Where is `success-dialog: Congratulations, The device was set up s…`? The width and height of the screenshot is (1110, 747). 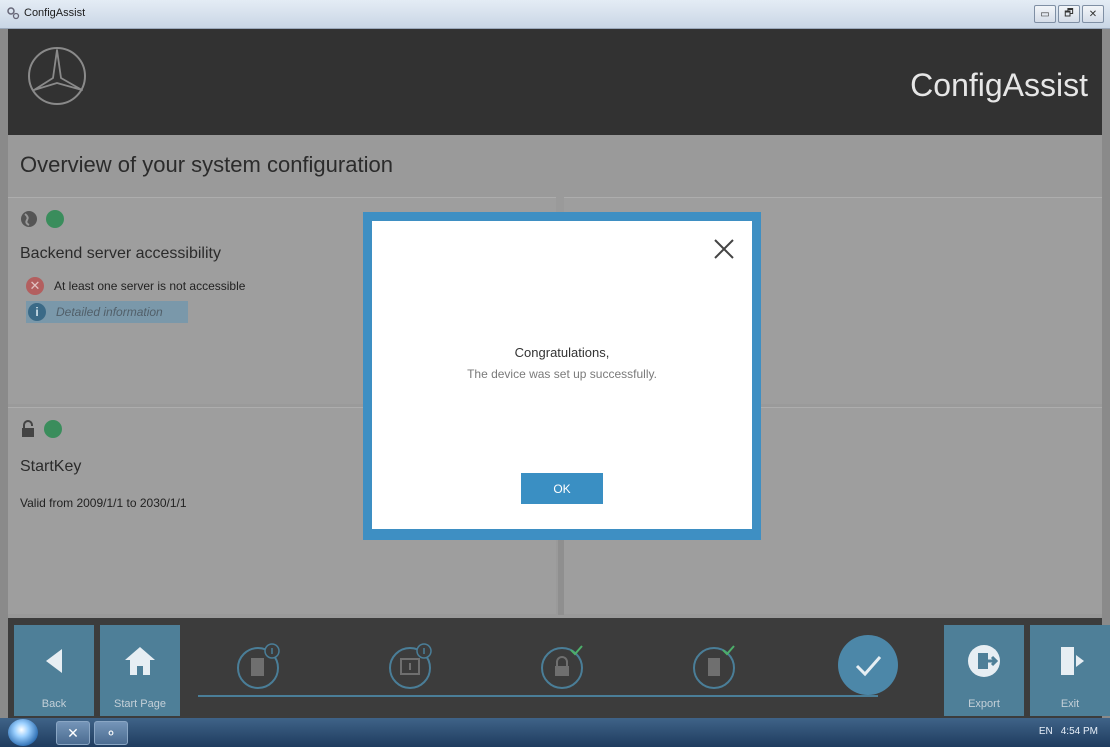 success-dialog: Congratulations, The device was set up s… is located at coordinates (562, 375).